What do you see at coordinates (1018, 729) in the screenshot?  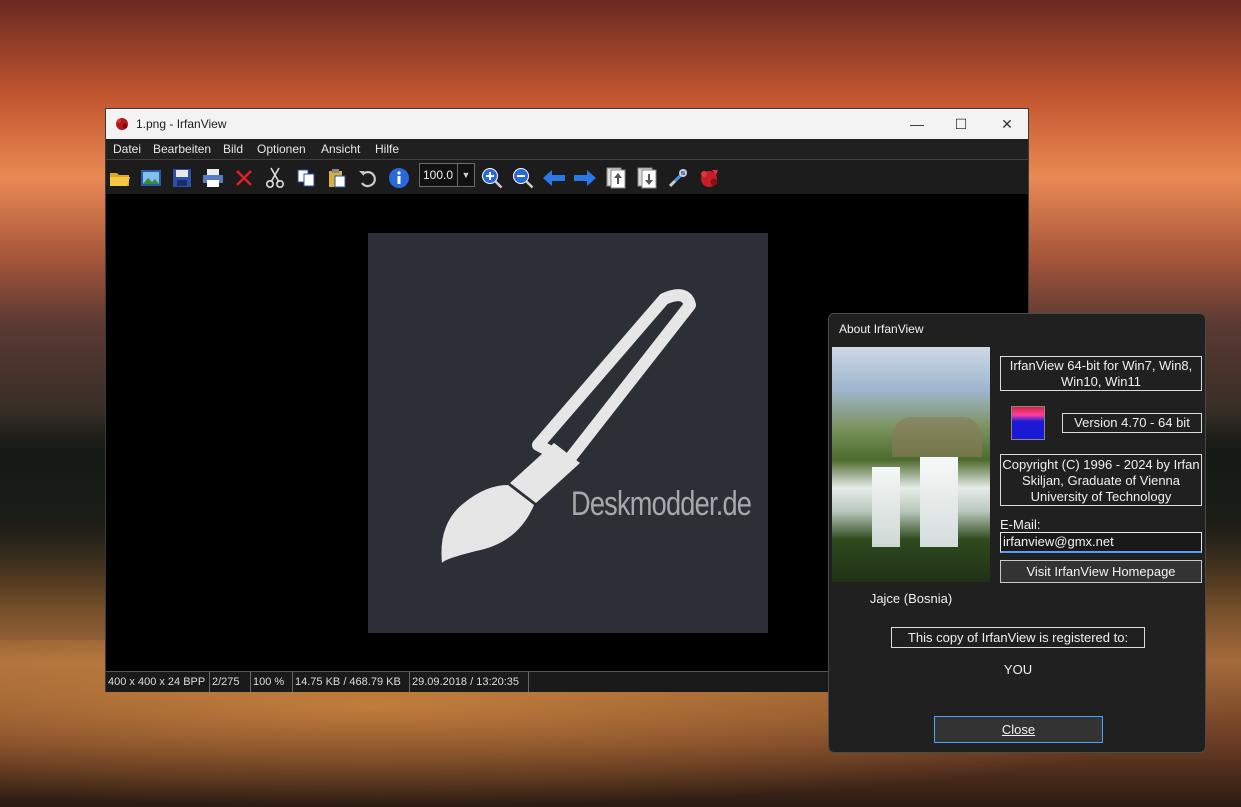 I see `close-button: Close` at bounding box center [1018, 729].